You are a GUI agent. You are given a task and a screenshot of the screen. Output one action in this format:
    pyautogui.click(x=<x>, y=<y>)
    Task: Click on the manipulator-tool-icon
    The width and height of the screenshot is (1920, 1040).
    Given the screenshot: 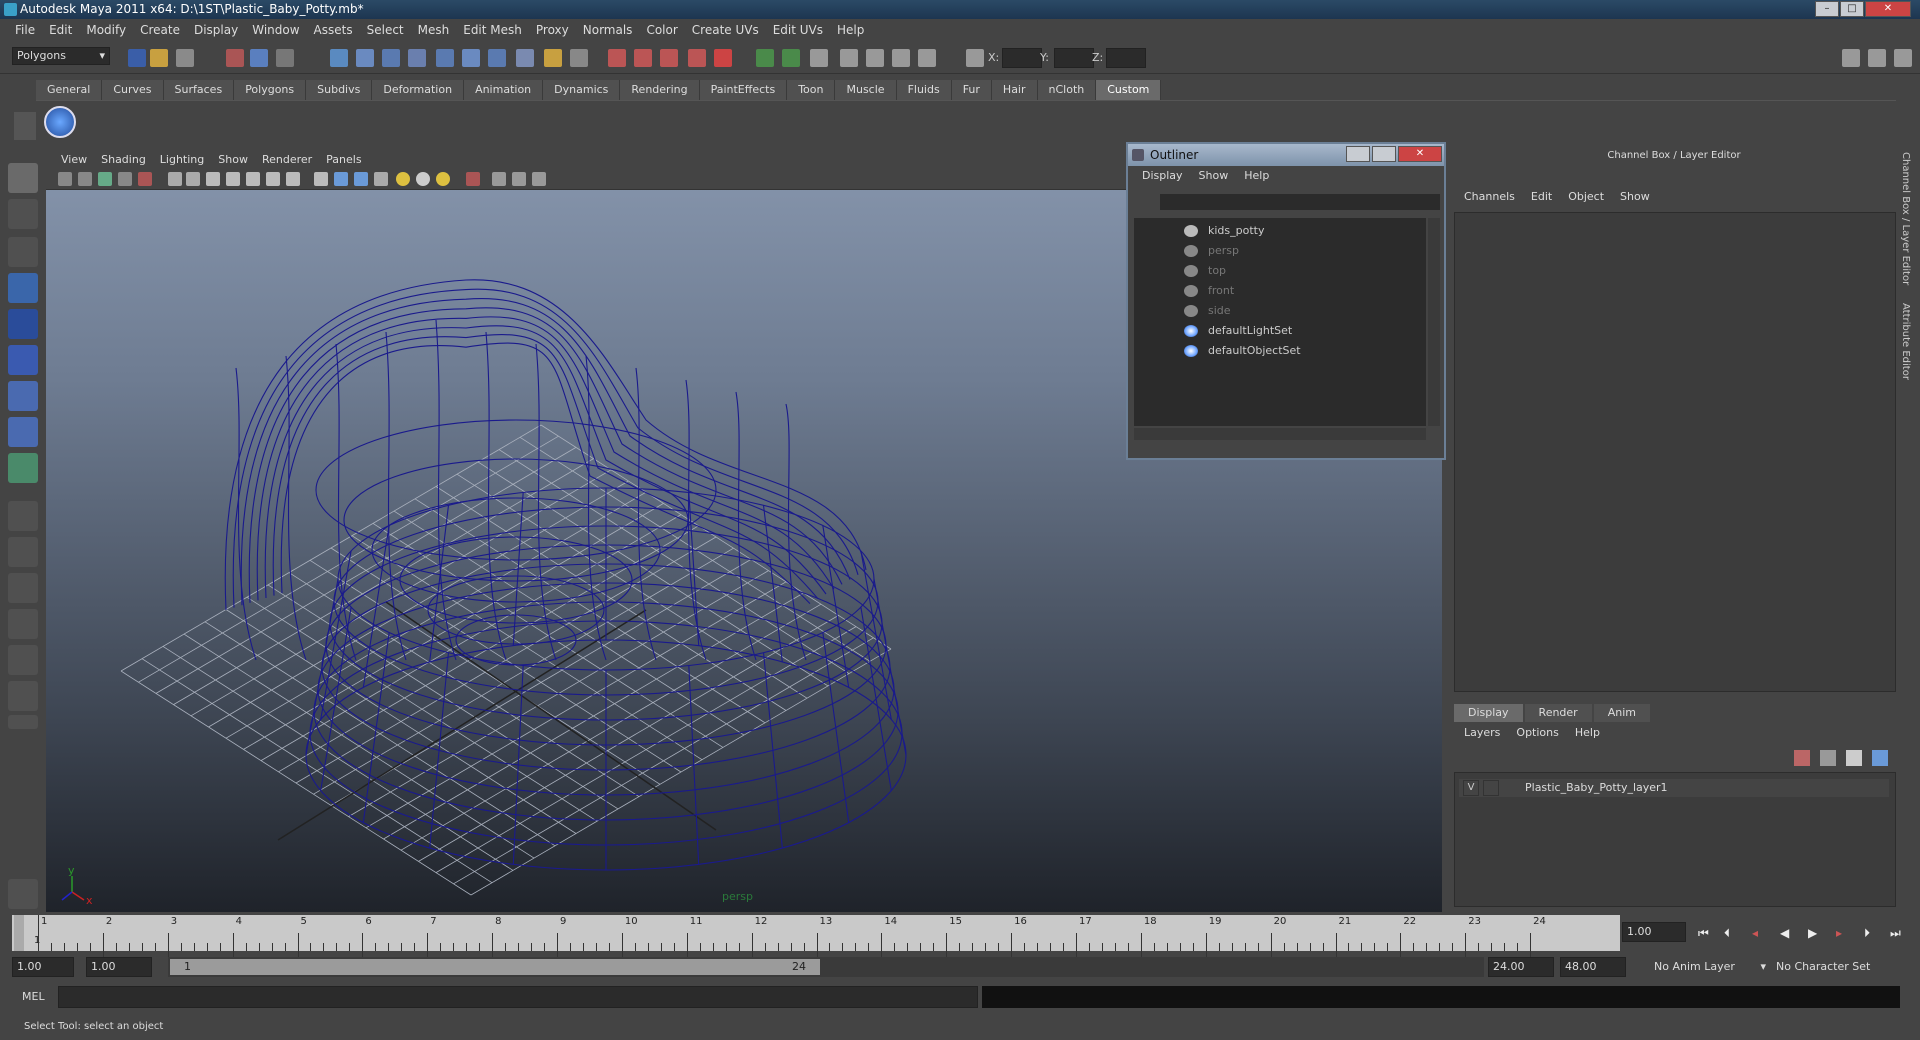 What is the action you would take?
    pyautogui.click(x=23, y=396)
    